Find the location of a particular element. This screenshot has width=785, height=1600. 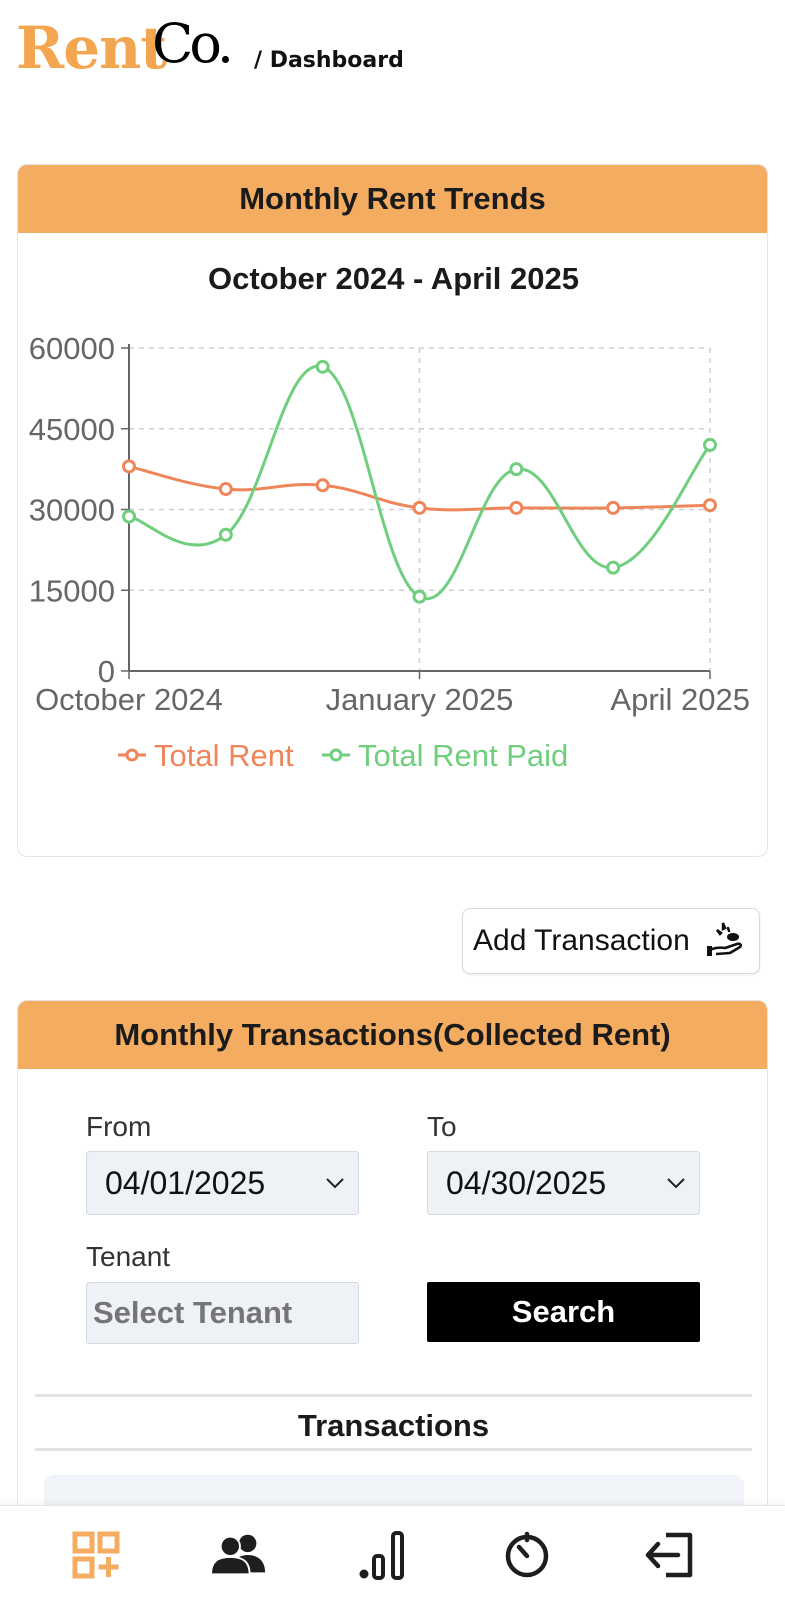

nav-logout is located at coordinates (670, 1555).